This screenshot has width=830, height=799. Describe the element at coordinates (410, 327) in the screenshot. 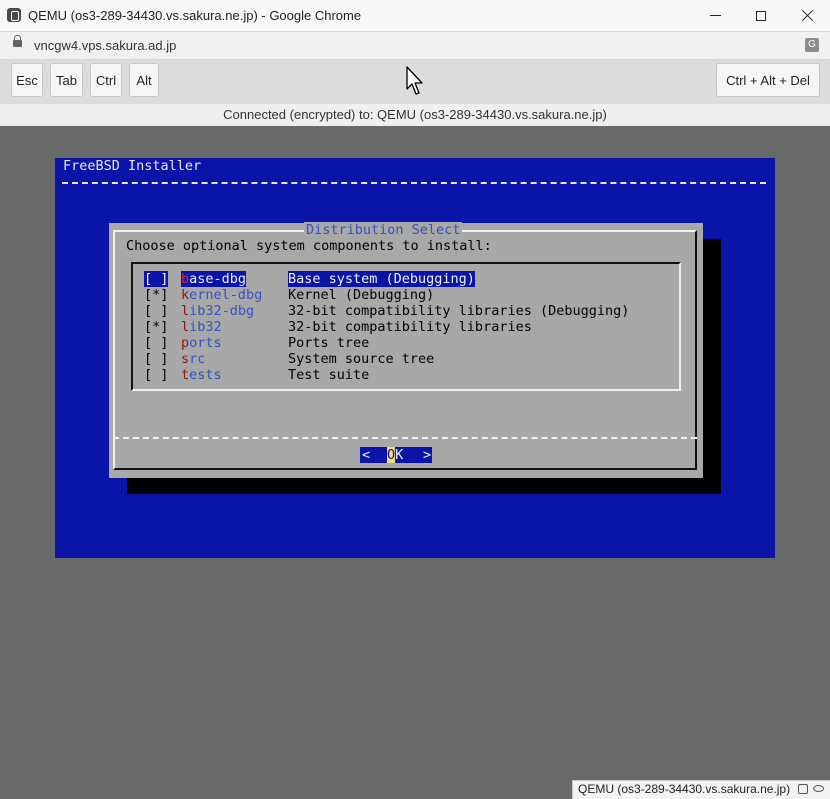

I see `component-description: 32-bit compatibility libraries` at that location.